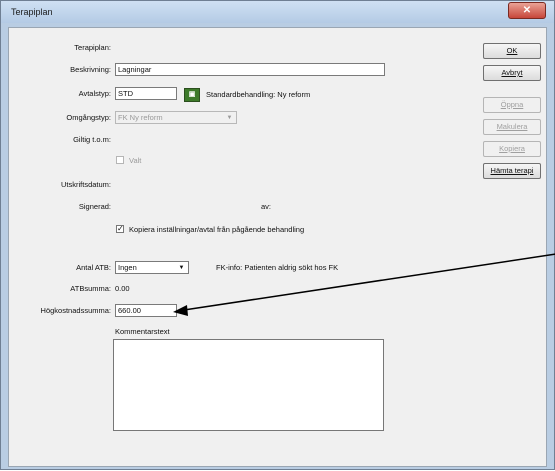  What do you see at coordinates (180, 310) in the screenshot?
I see `annotation-arrow-head` at bounding box center [180, 310].